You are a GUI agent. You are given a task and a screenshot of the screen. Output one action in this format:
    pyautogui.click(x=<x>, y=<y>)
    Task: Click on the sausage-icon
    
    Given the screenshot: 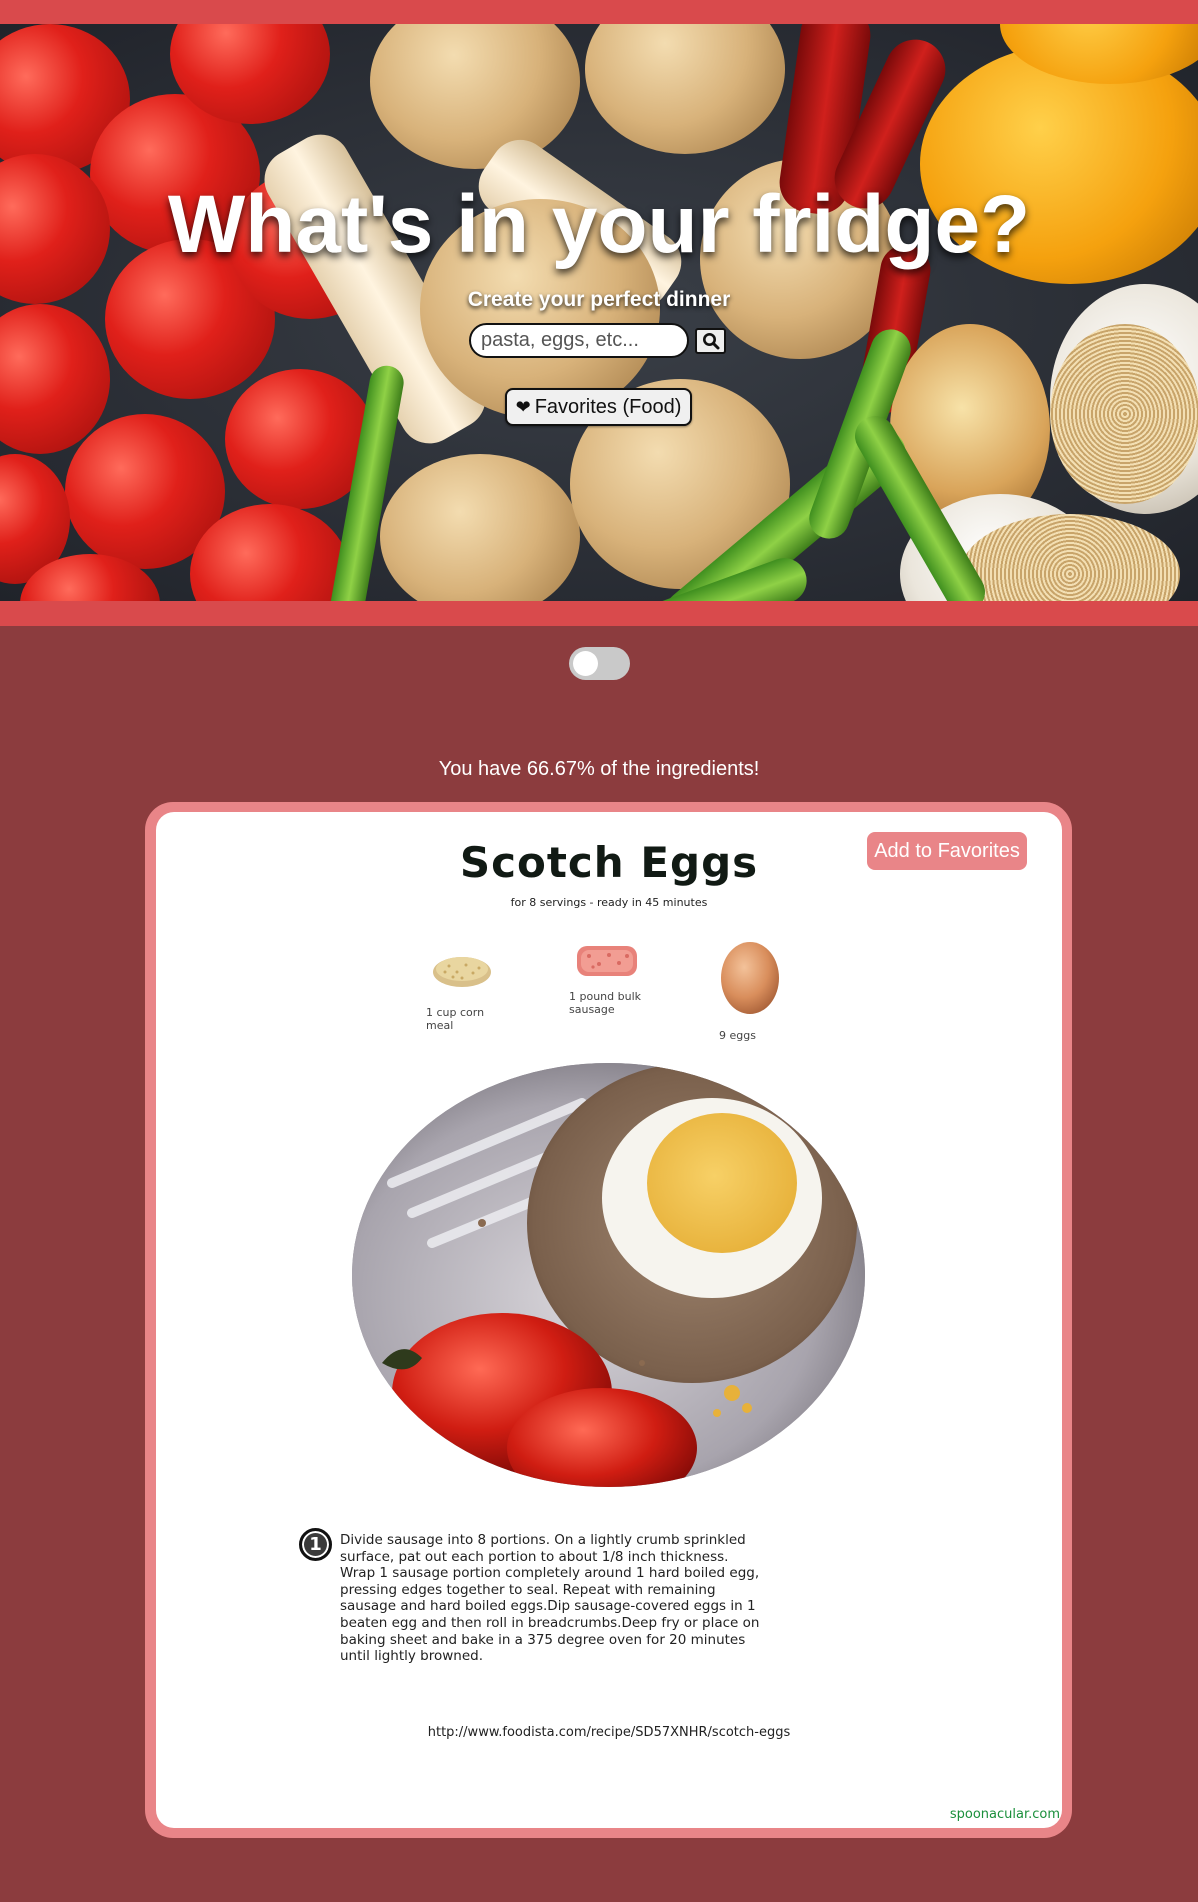 What is the action you would take?
    pyautogui.click(x=607, y=961)
    